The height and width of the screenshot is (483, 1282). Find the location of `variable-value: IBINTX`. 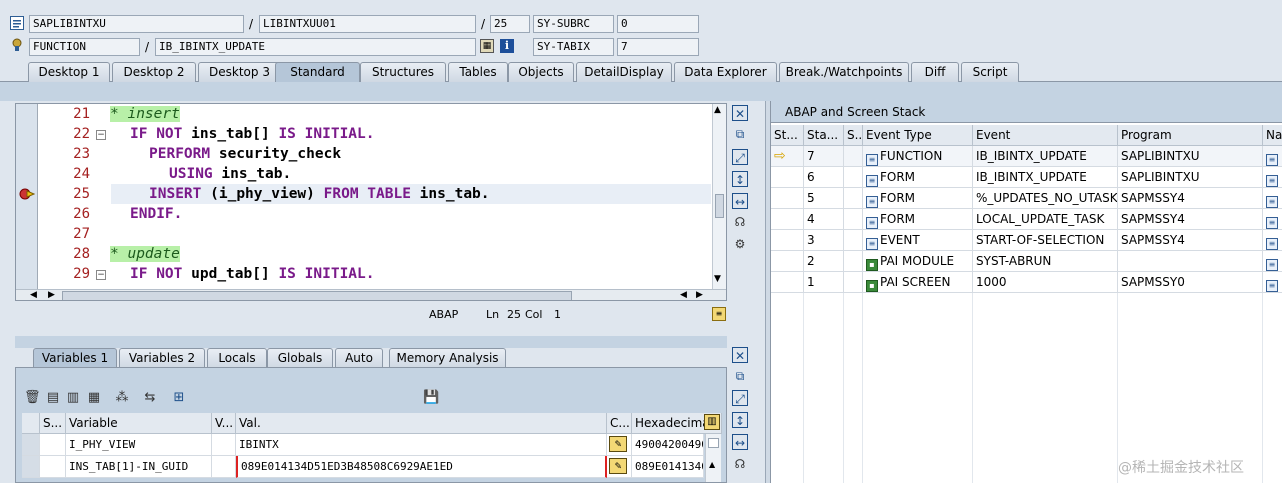

variable-value: IBINTX is located at coordinates (421, 445).